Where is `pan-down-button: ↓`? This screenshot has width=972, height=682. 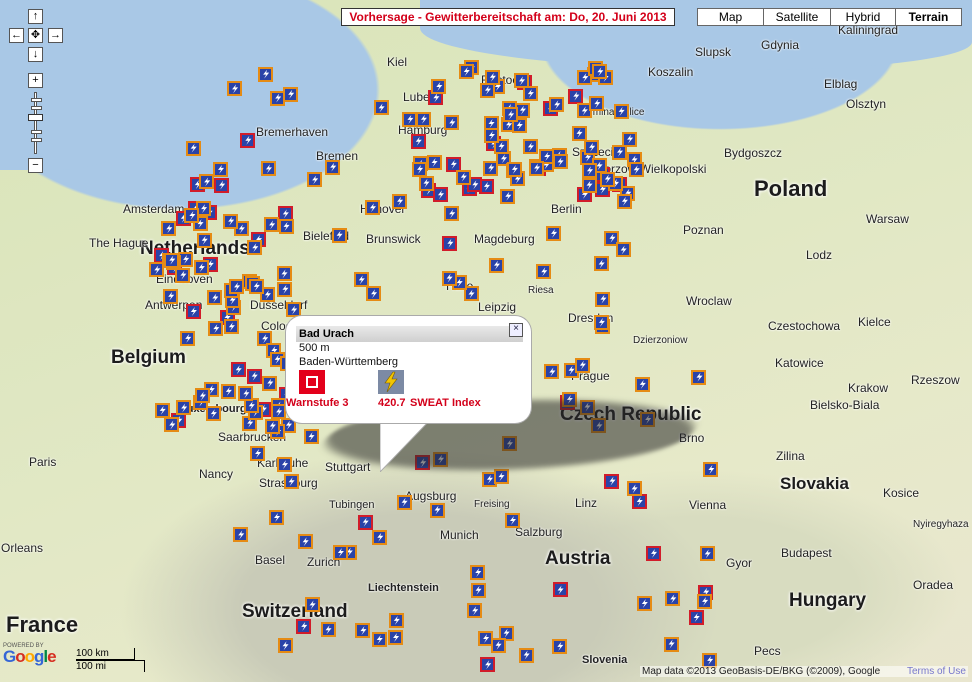 pan-down-button: ↓ is located at coordinates (35, 54).